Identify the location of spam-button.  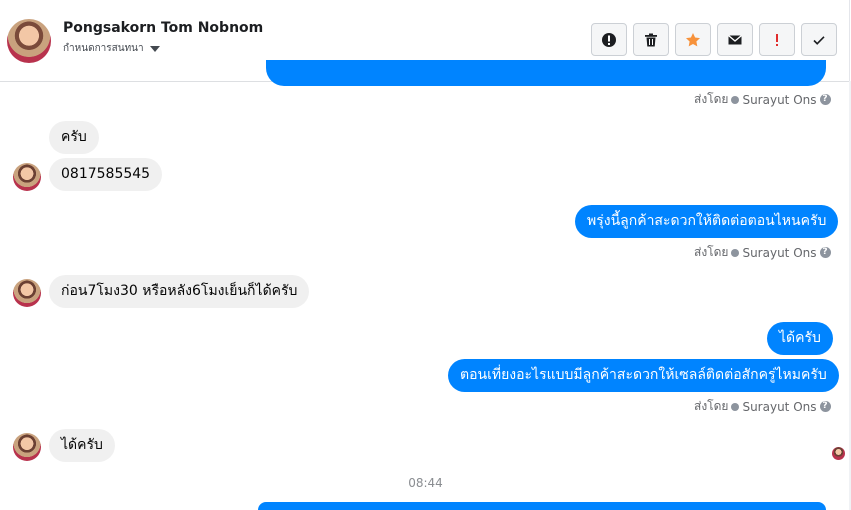
(609, 39).